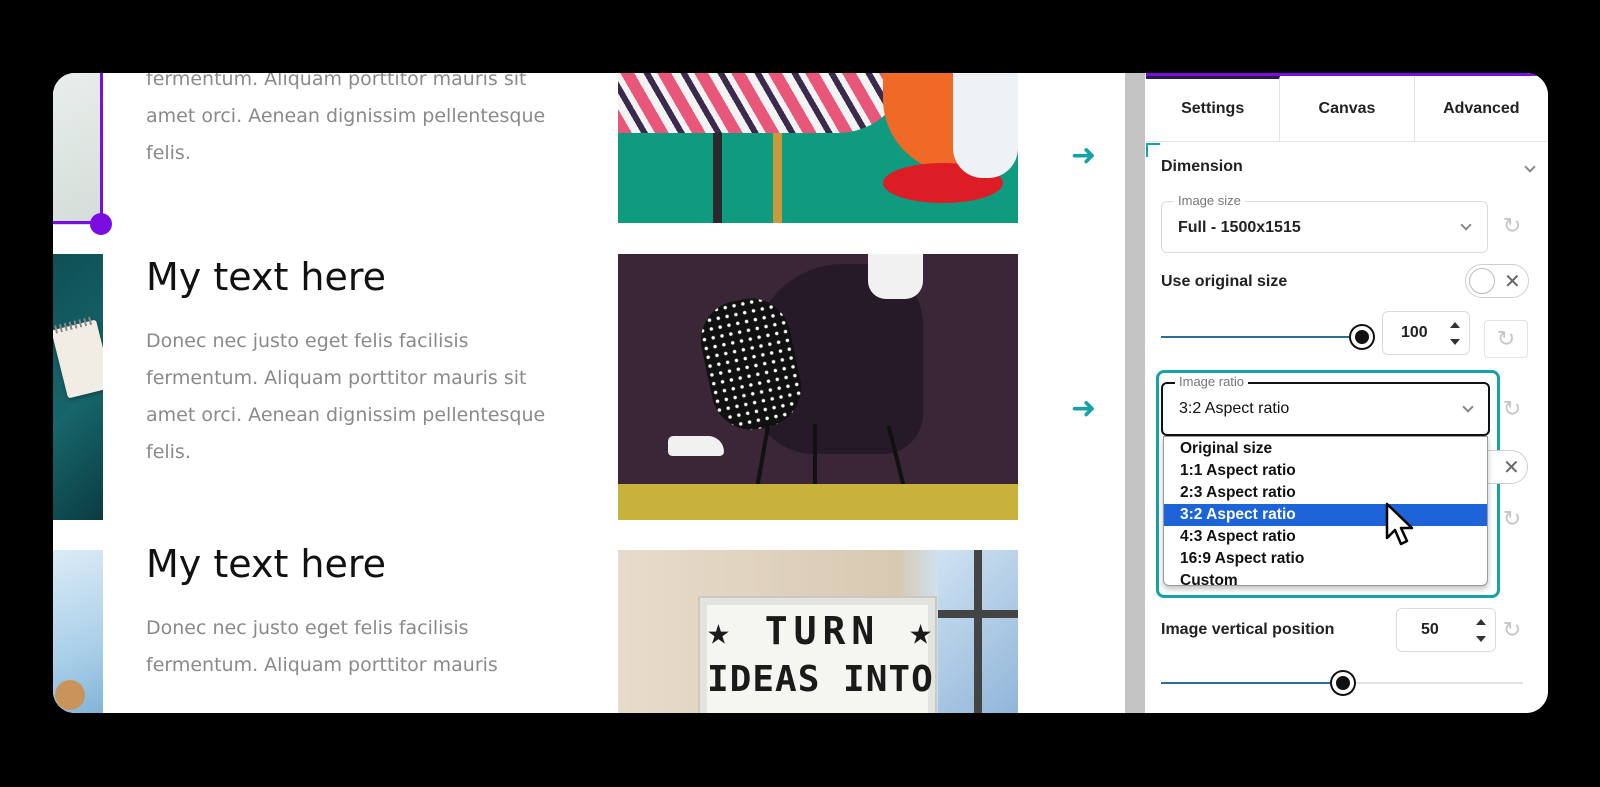 The width and height of the screenshot is (1600, 787). What do you see at coordinates (817, 655) in the screenshot?
I see `lightbox-board: ★ TURN ★ IDEAS INTO` at bounding box center [817, 655].